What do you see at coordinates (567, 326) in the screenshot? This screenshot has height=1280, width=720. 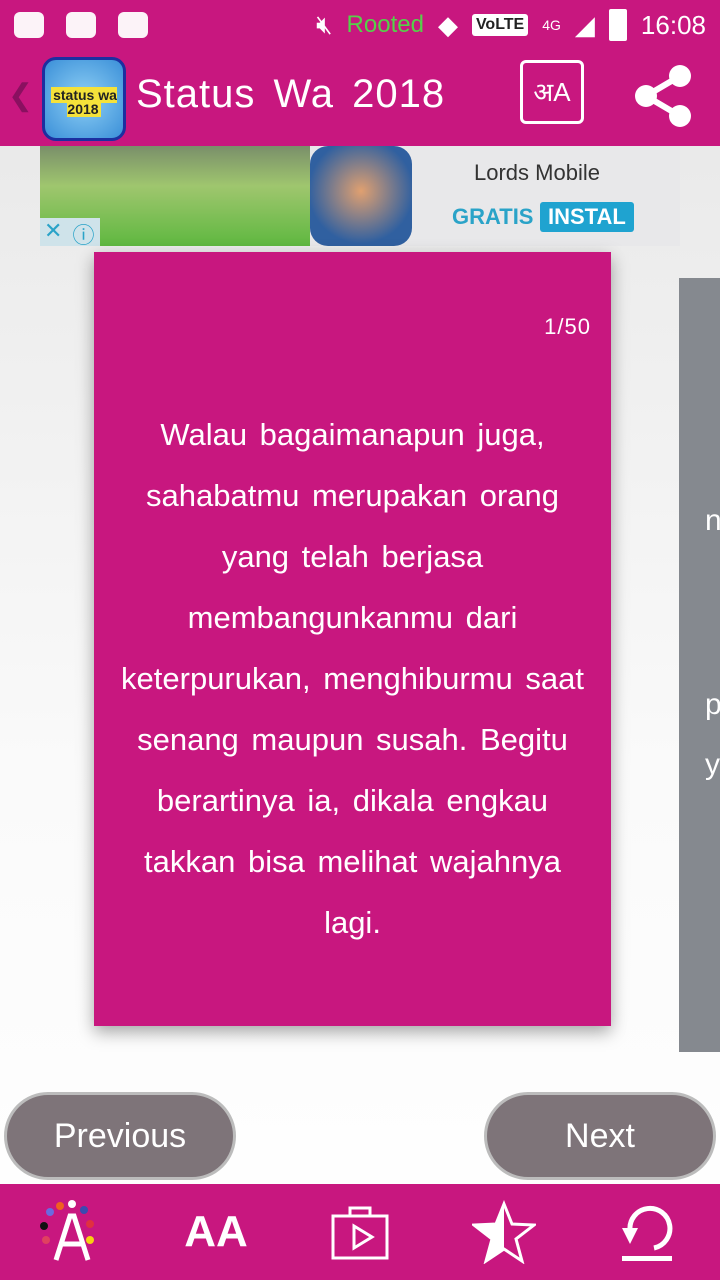 I see `quote-counter: 1/50` at bounding box center [567, 326].